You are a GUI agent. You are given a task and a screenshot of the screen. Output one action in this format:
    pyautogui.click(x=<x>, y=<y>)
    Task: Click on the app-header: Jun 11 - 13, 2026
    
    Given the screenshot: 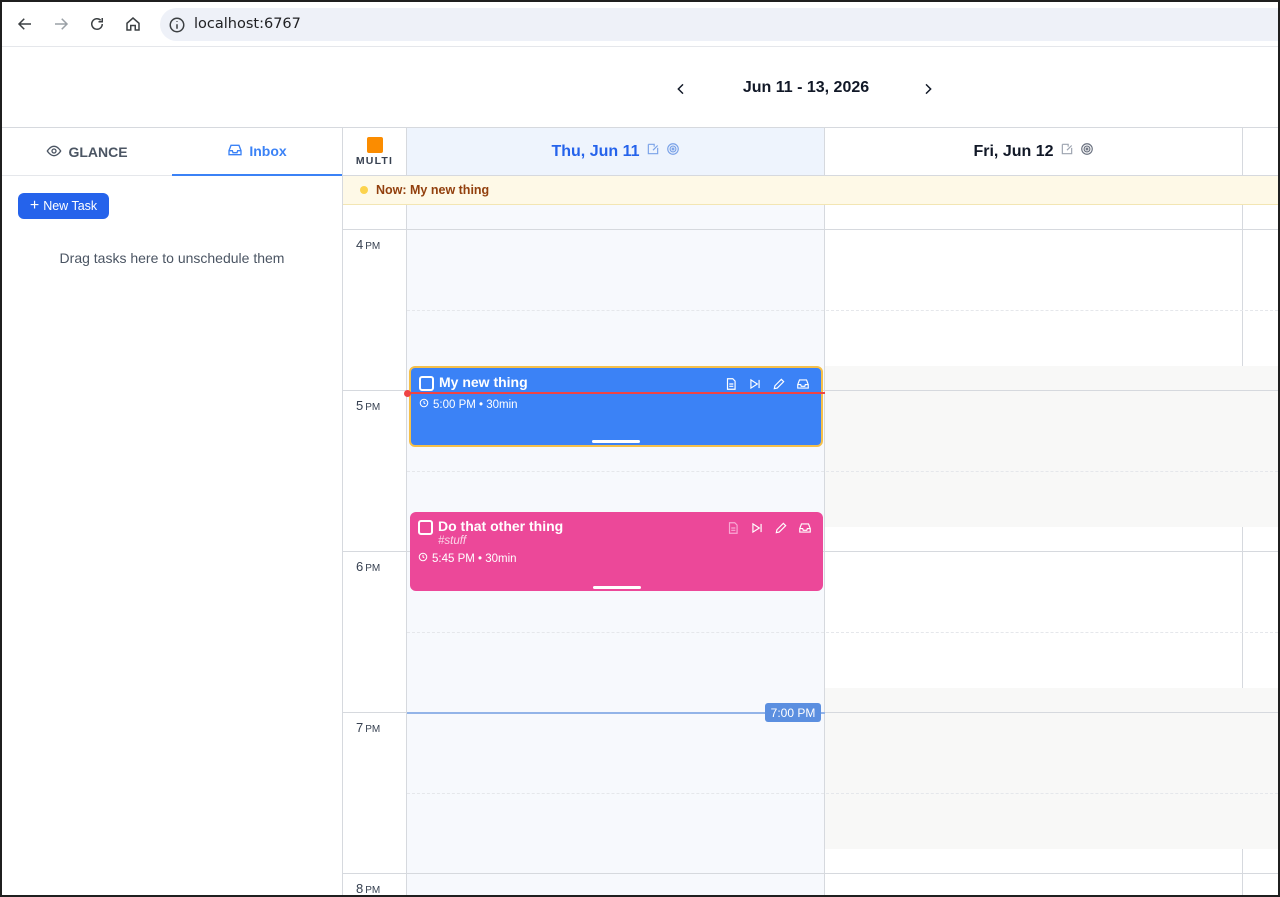 What is the action you would take?
    pyautogui.click(x=640, y=87)
    